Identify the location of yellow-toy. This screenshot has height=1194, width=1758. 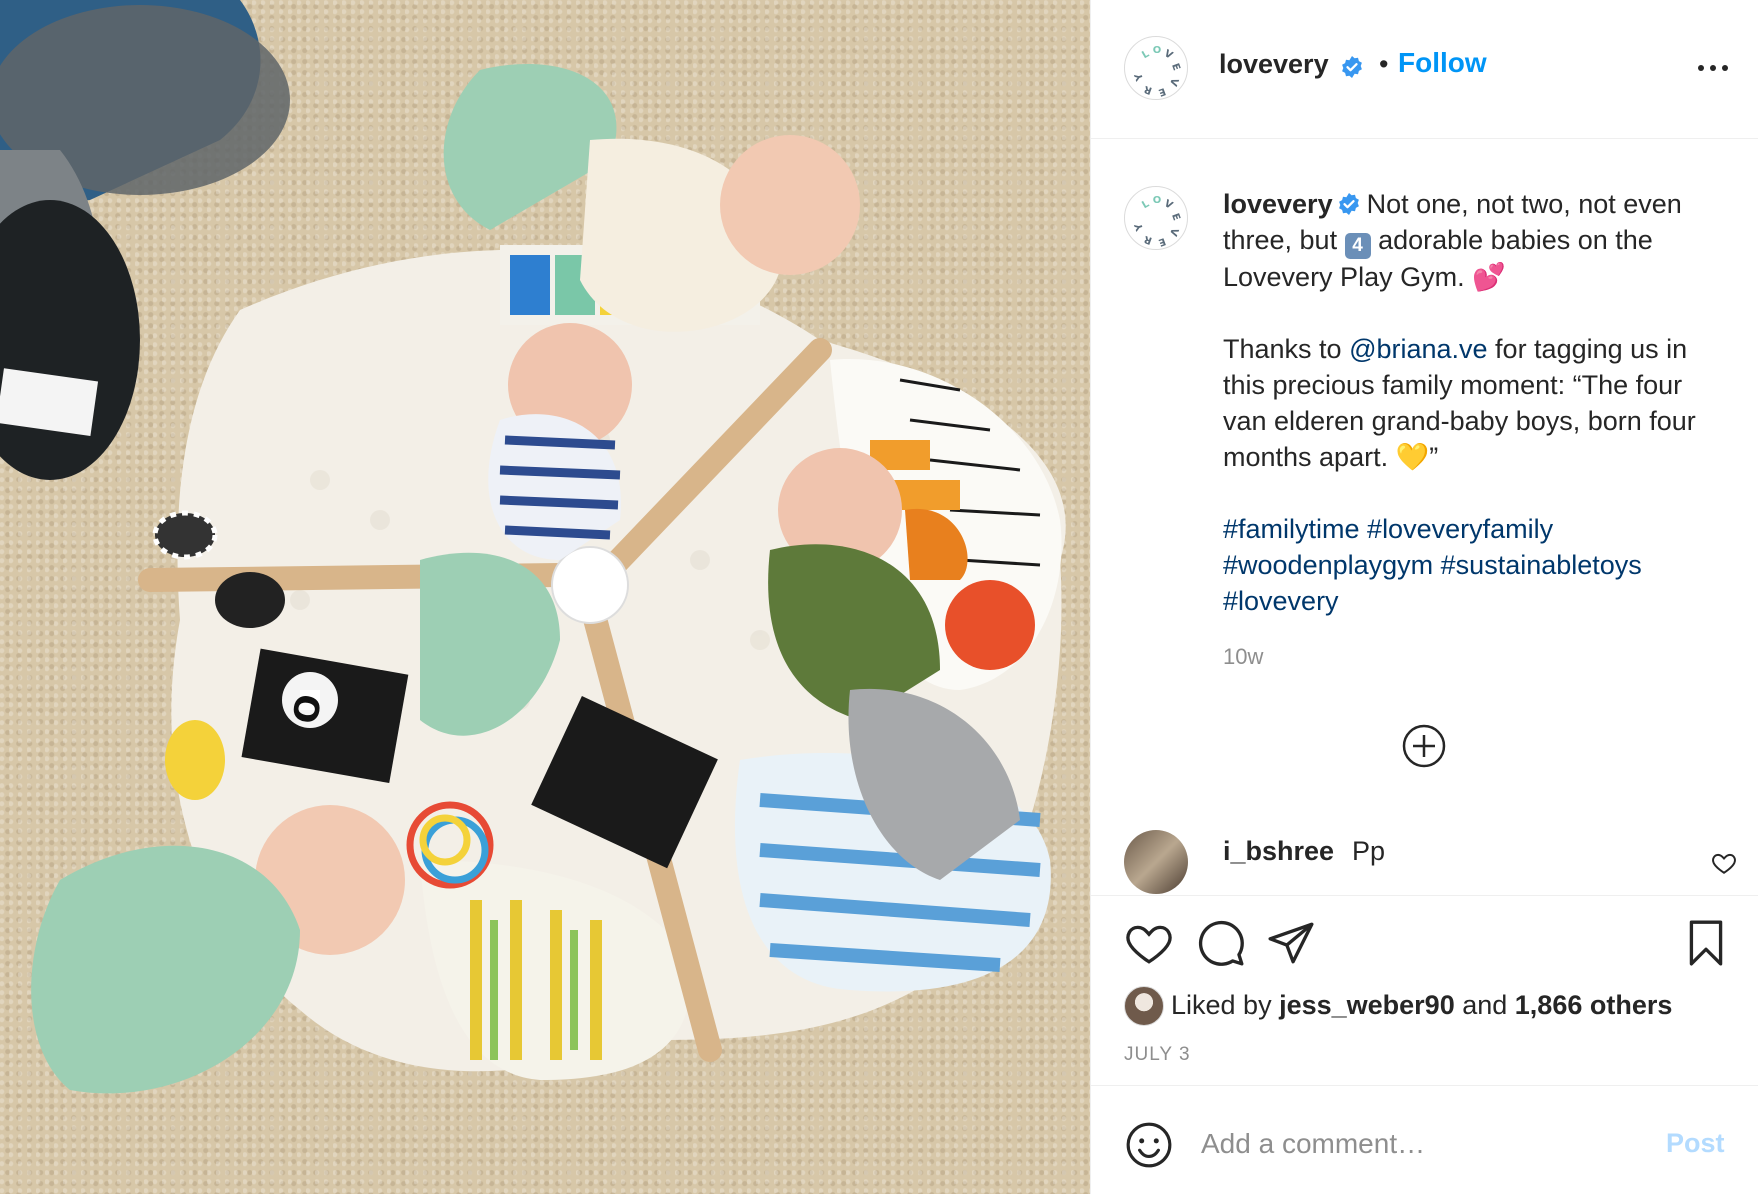
(195, 760).